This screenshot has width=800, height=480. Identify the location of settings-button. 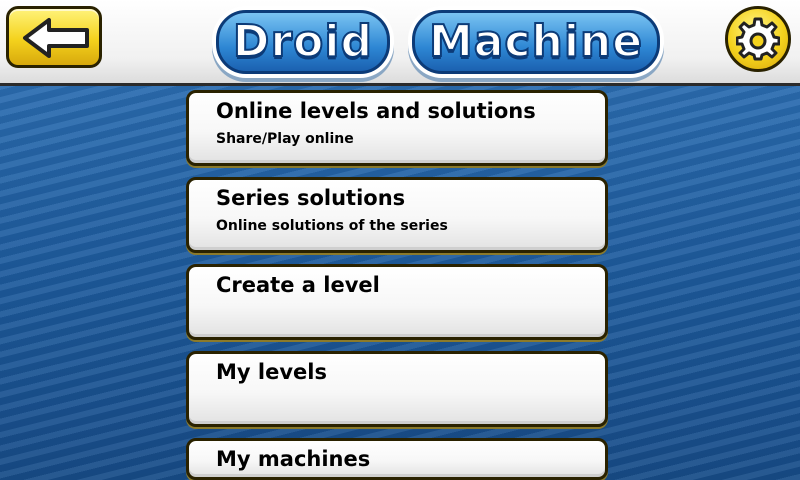
(758, 39).